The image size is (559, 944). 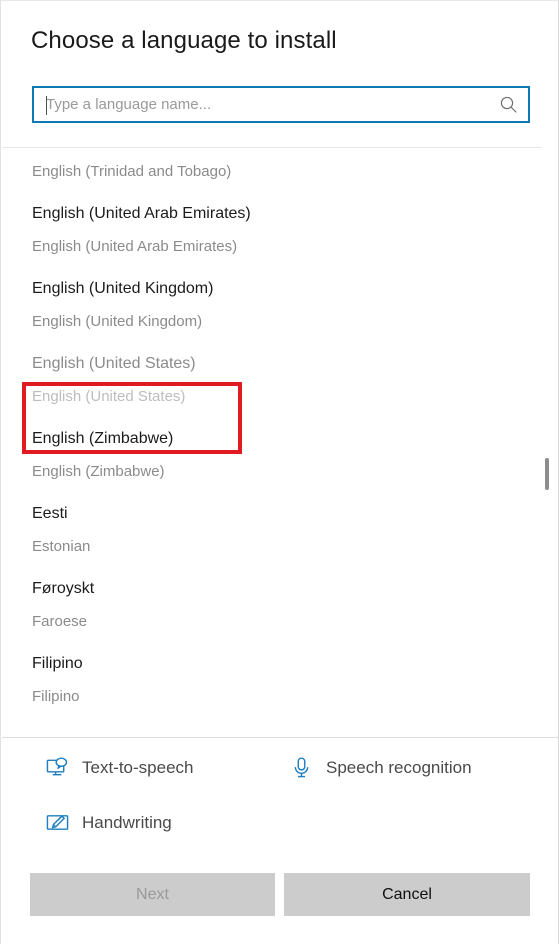 What do you see at coordinates (272, 459) in the screenshot?
I see `list-item: English (Zimbabwe) English (Zimbabwe)` at bounding box center [272, 459].